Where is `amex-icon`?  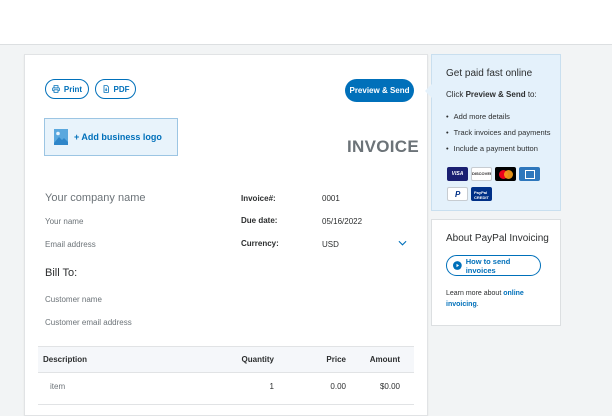 amex-icon is located at coordinates (529, 174).